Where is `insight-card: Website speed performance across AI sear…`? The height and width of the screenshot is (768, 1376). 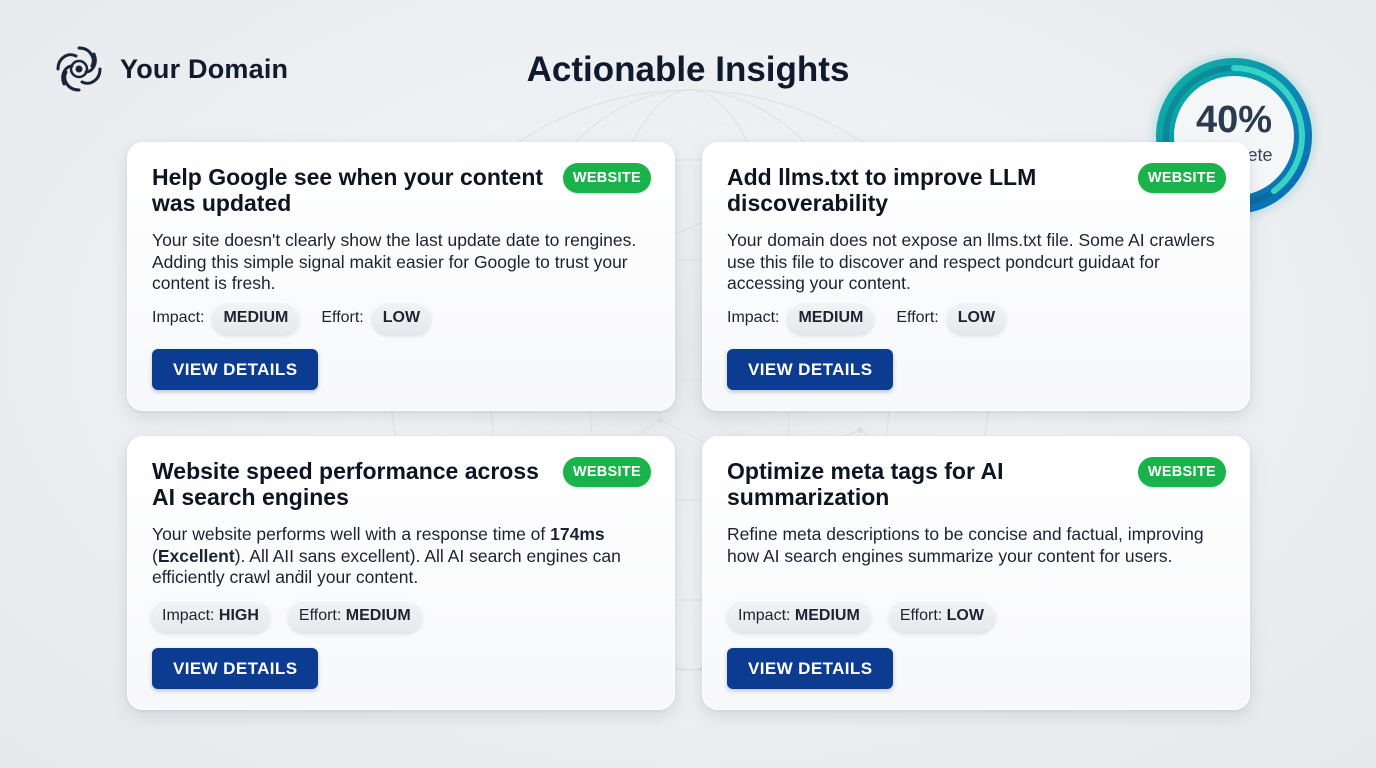 insight-card: Website speed performance across AI sear… is located at coordinates (401, 573).